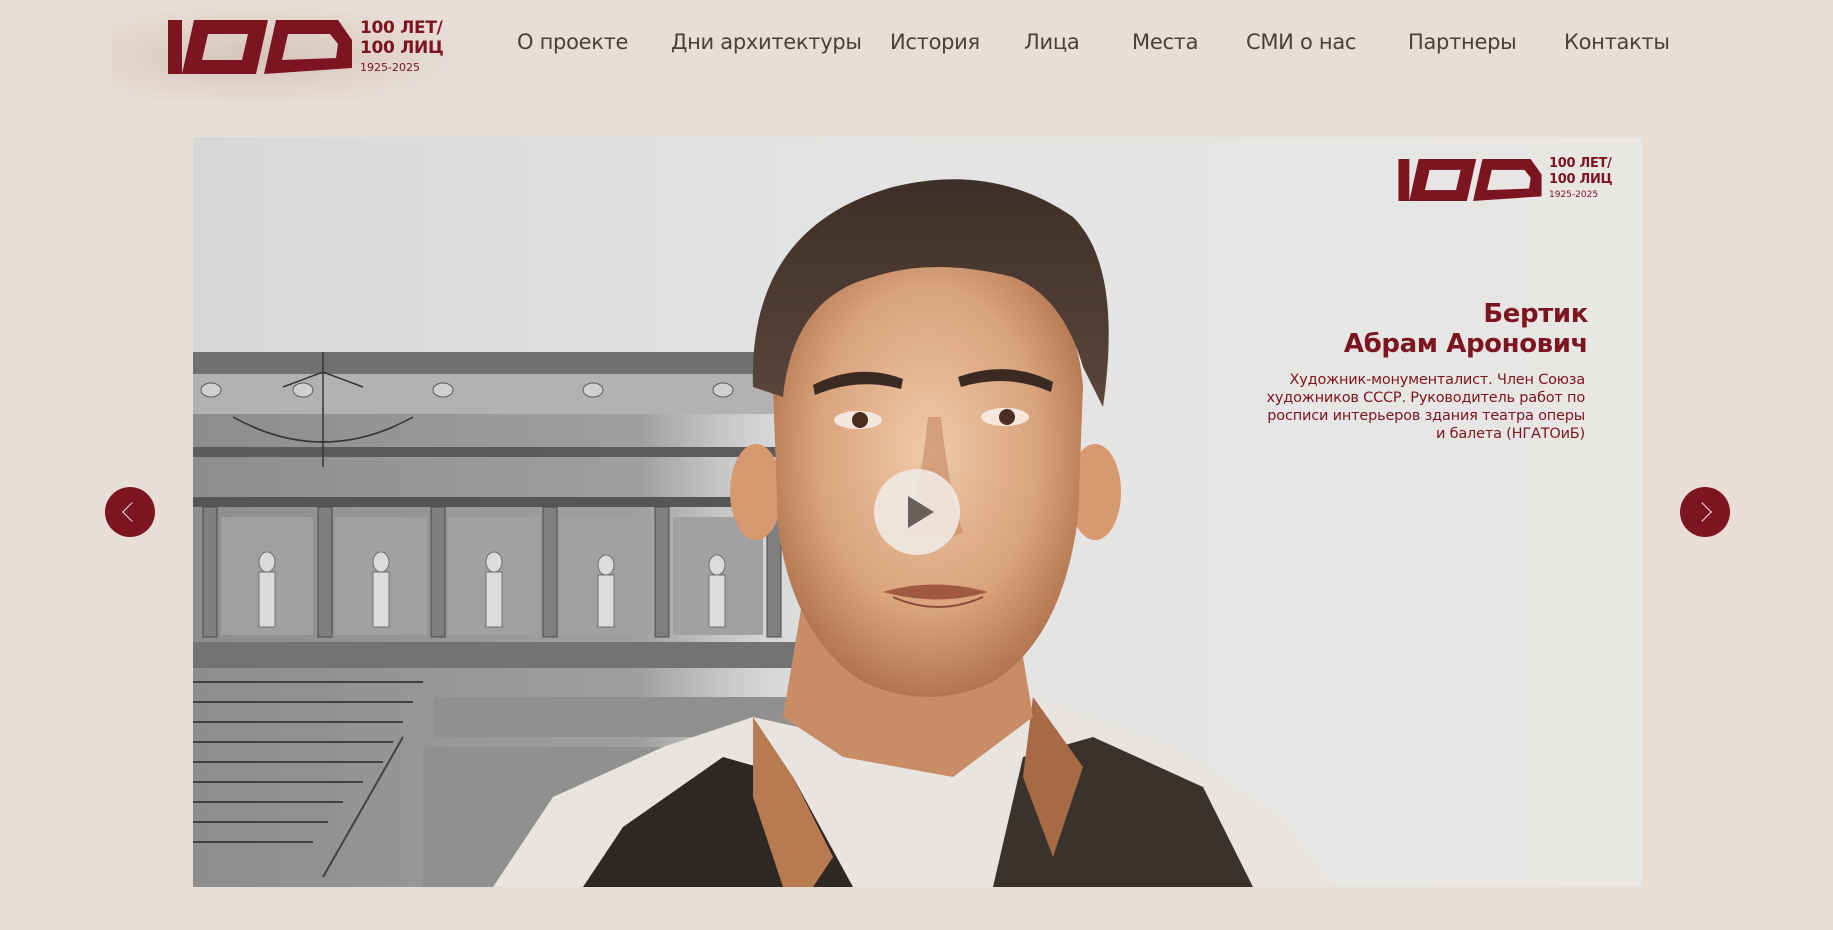 This screenshot has width=1833, height=930. Describe the element at coordinates (1462, 42) in the screenshot. I see `nav-item-partners: Партнеры` at that location.